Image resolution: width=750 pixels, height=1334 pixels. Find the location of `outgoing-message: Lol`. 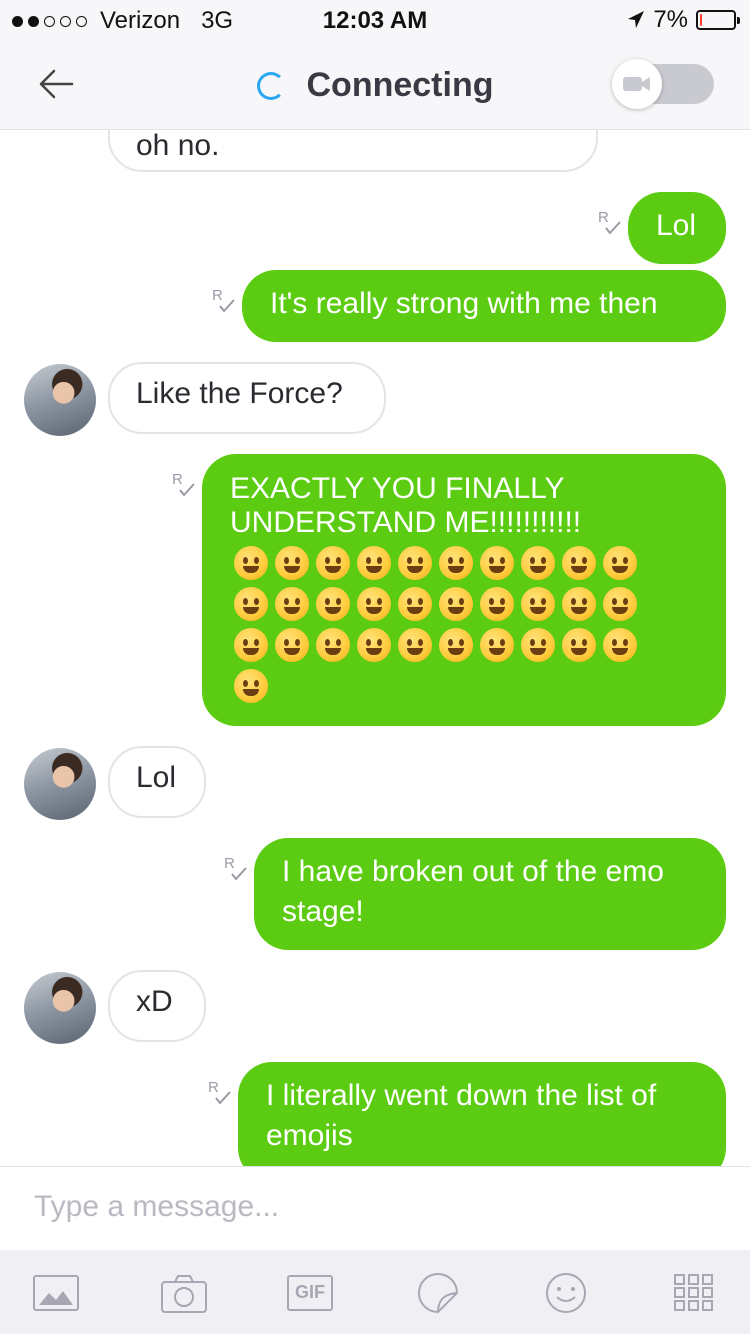

outgoing-message: Lol is located at coordinates (677, 228).